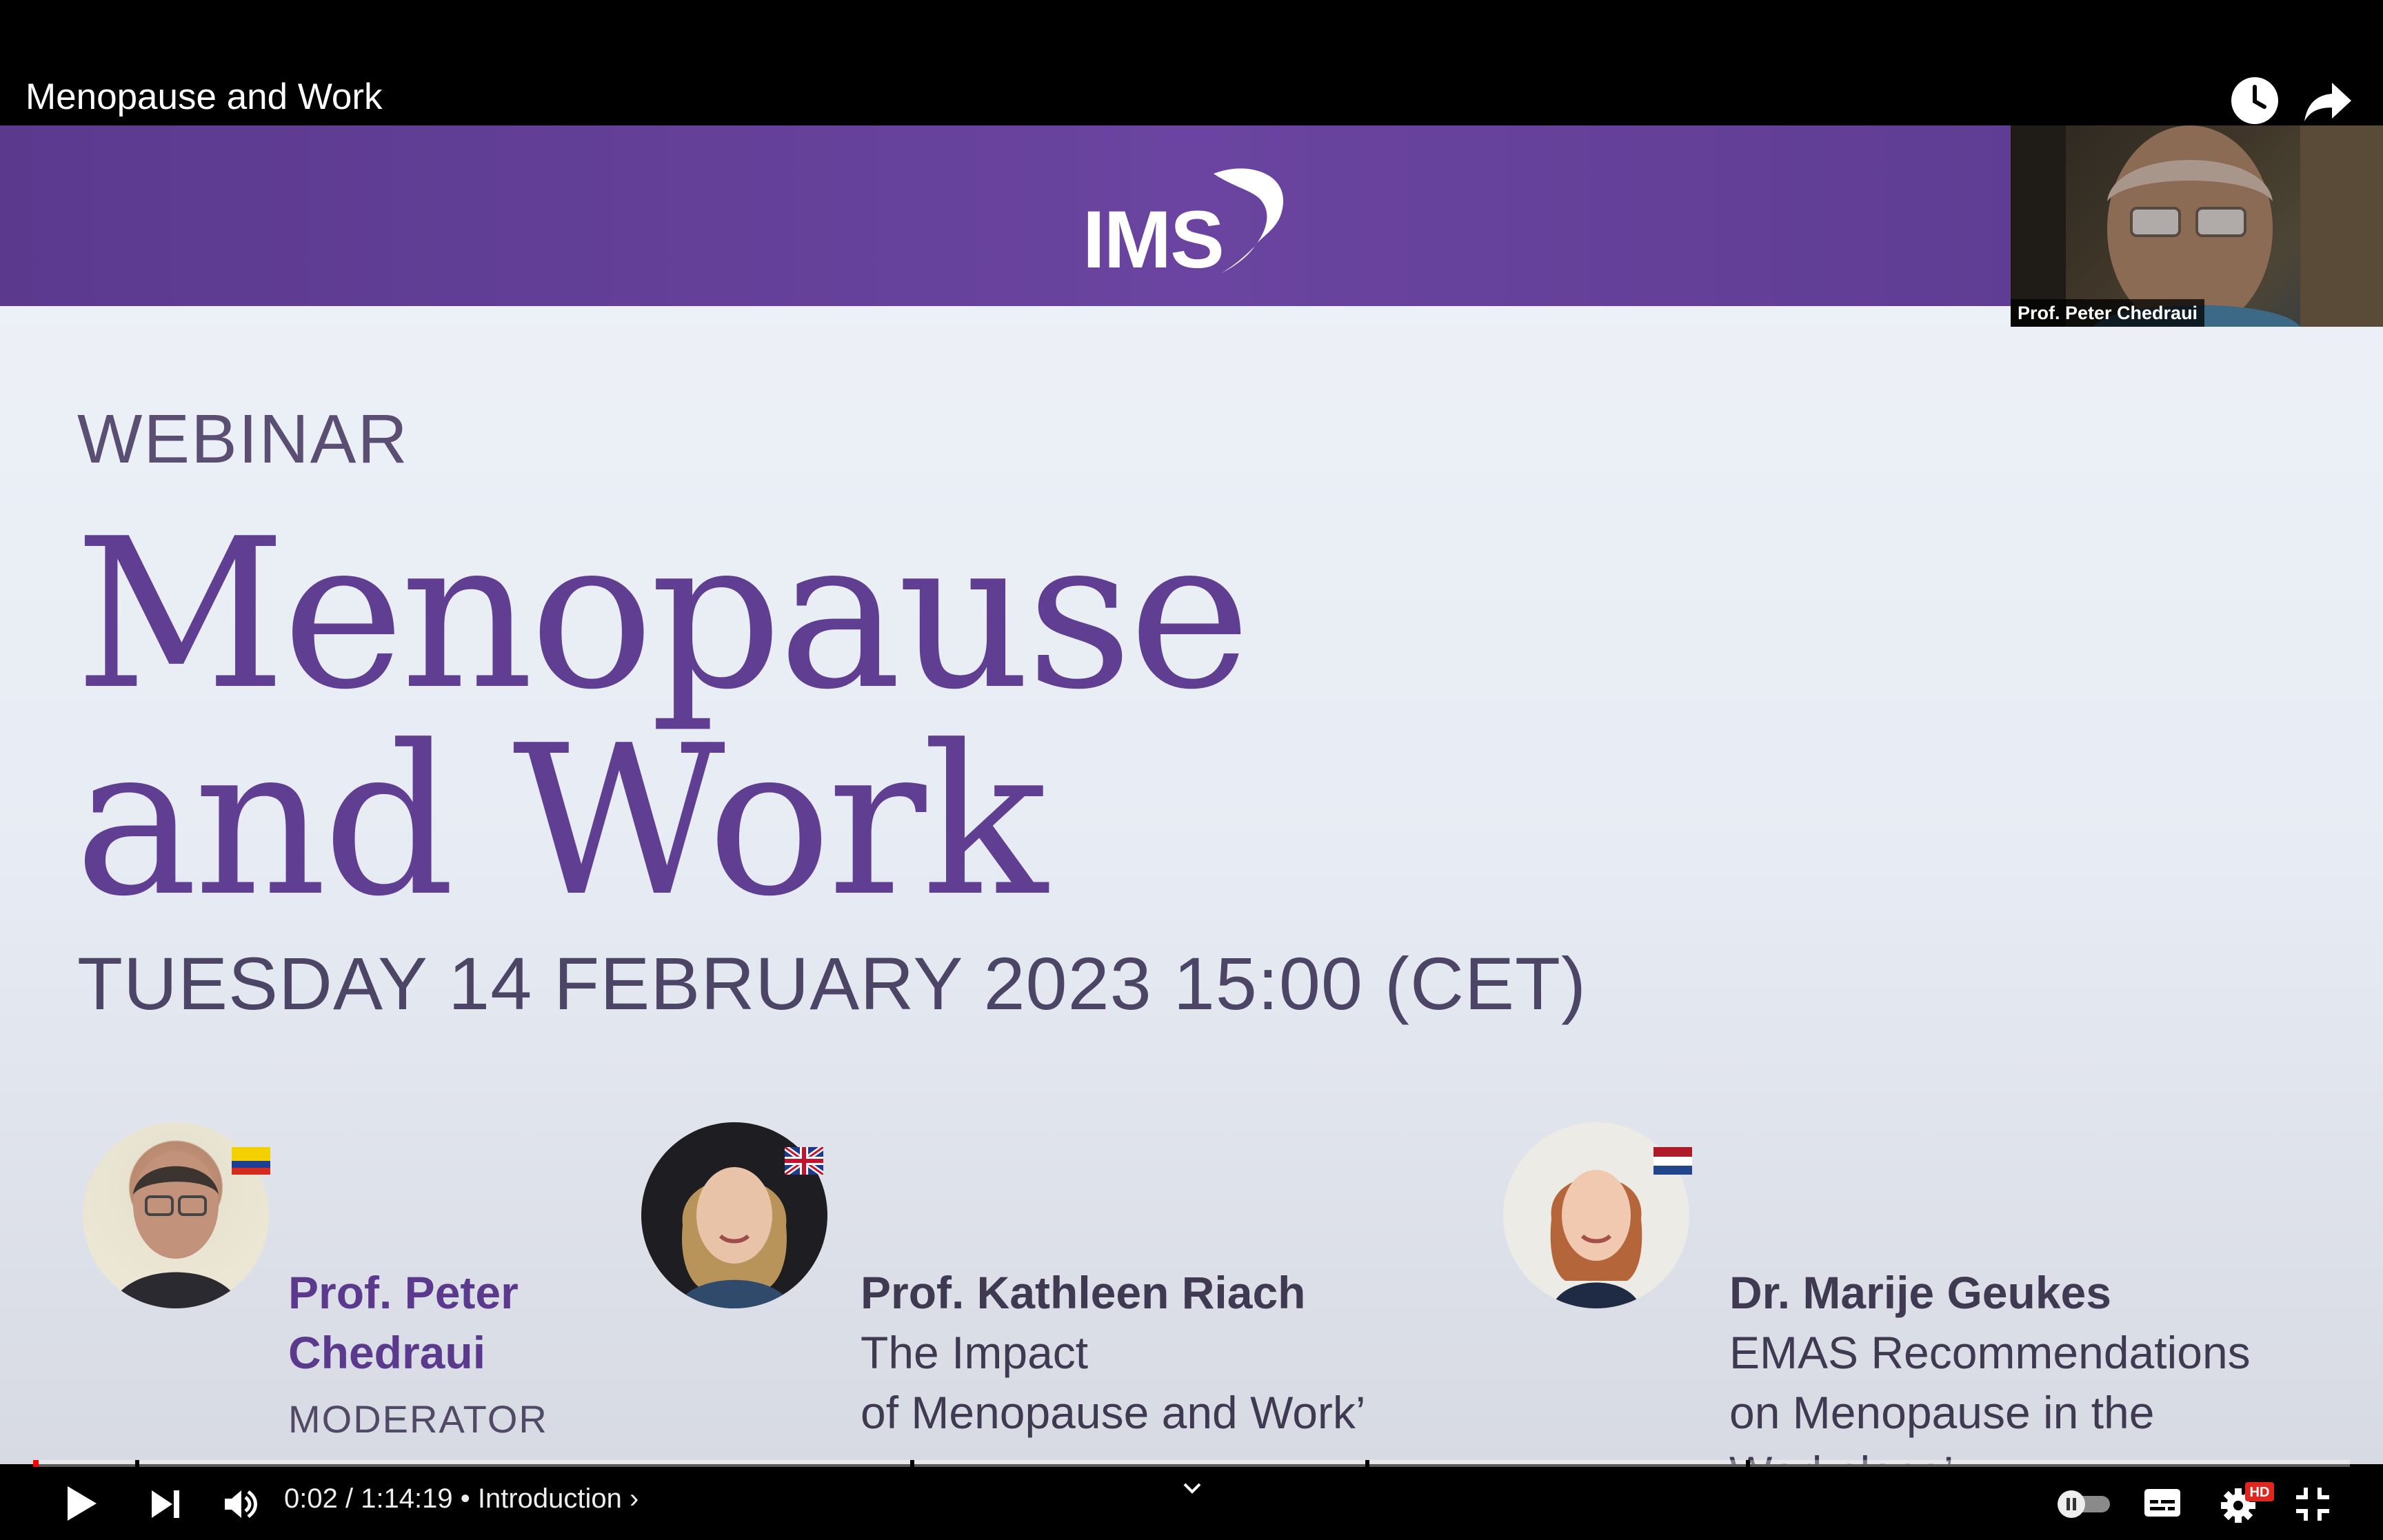  What do you see at coordinates (165, 1504) in the screenshot?
I see `next-icon` at bounding box center [165, 1504].